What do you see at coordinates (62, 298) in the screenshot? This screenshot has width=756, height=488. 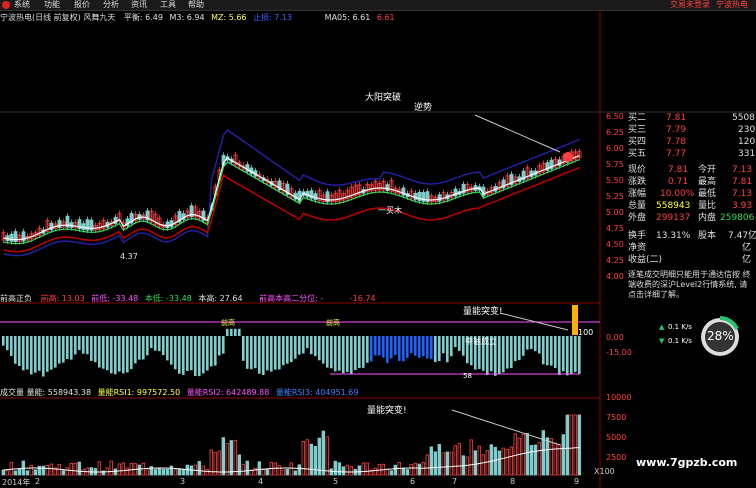 I see `mid-val: 前高: 13.03` at bounding box center [62, 298].